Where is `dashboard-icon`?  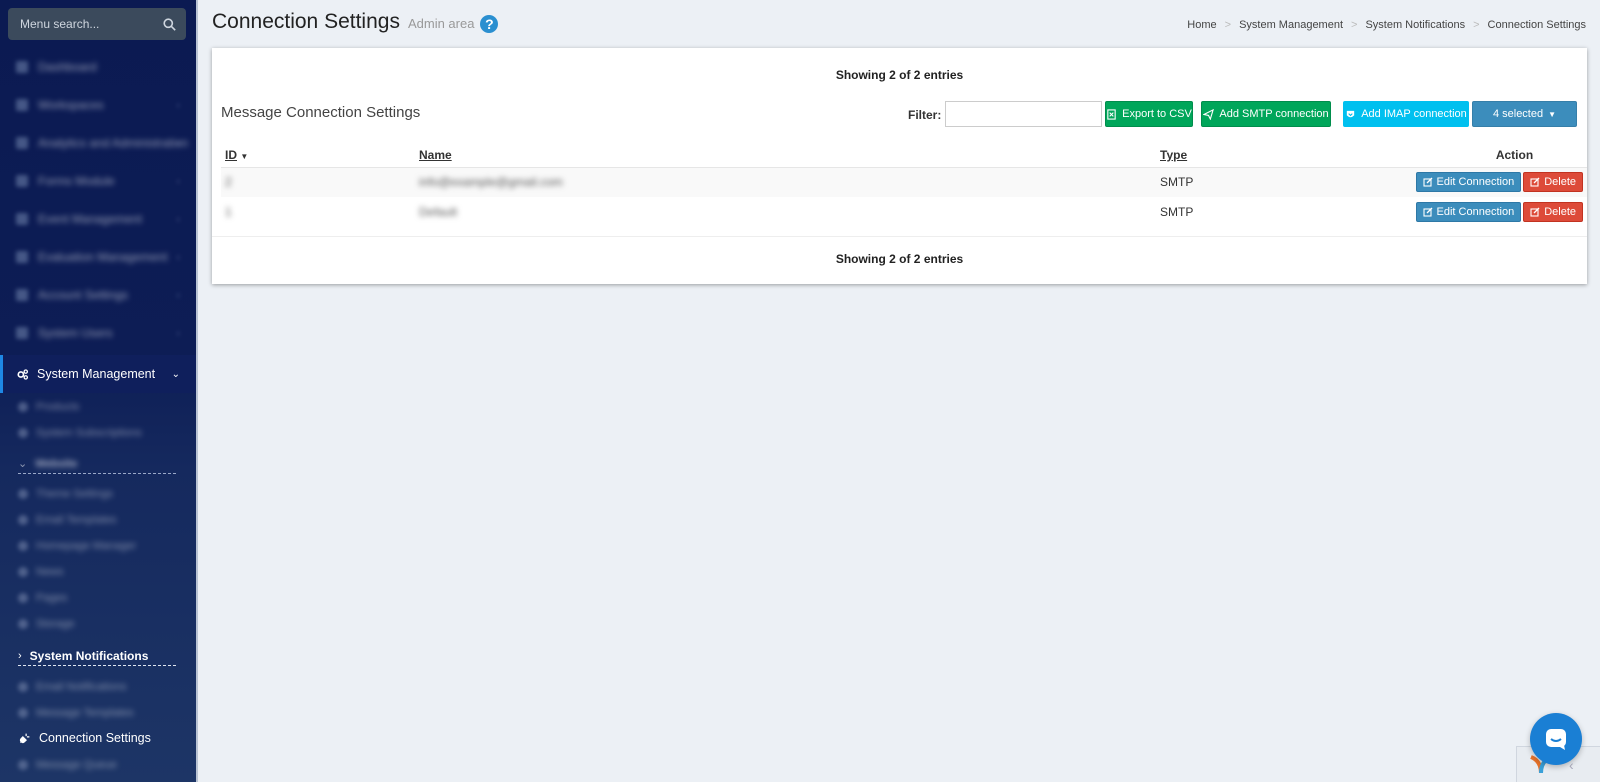 dashboard-icon is located at coordinates (22, 67).